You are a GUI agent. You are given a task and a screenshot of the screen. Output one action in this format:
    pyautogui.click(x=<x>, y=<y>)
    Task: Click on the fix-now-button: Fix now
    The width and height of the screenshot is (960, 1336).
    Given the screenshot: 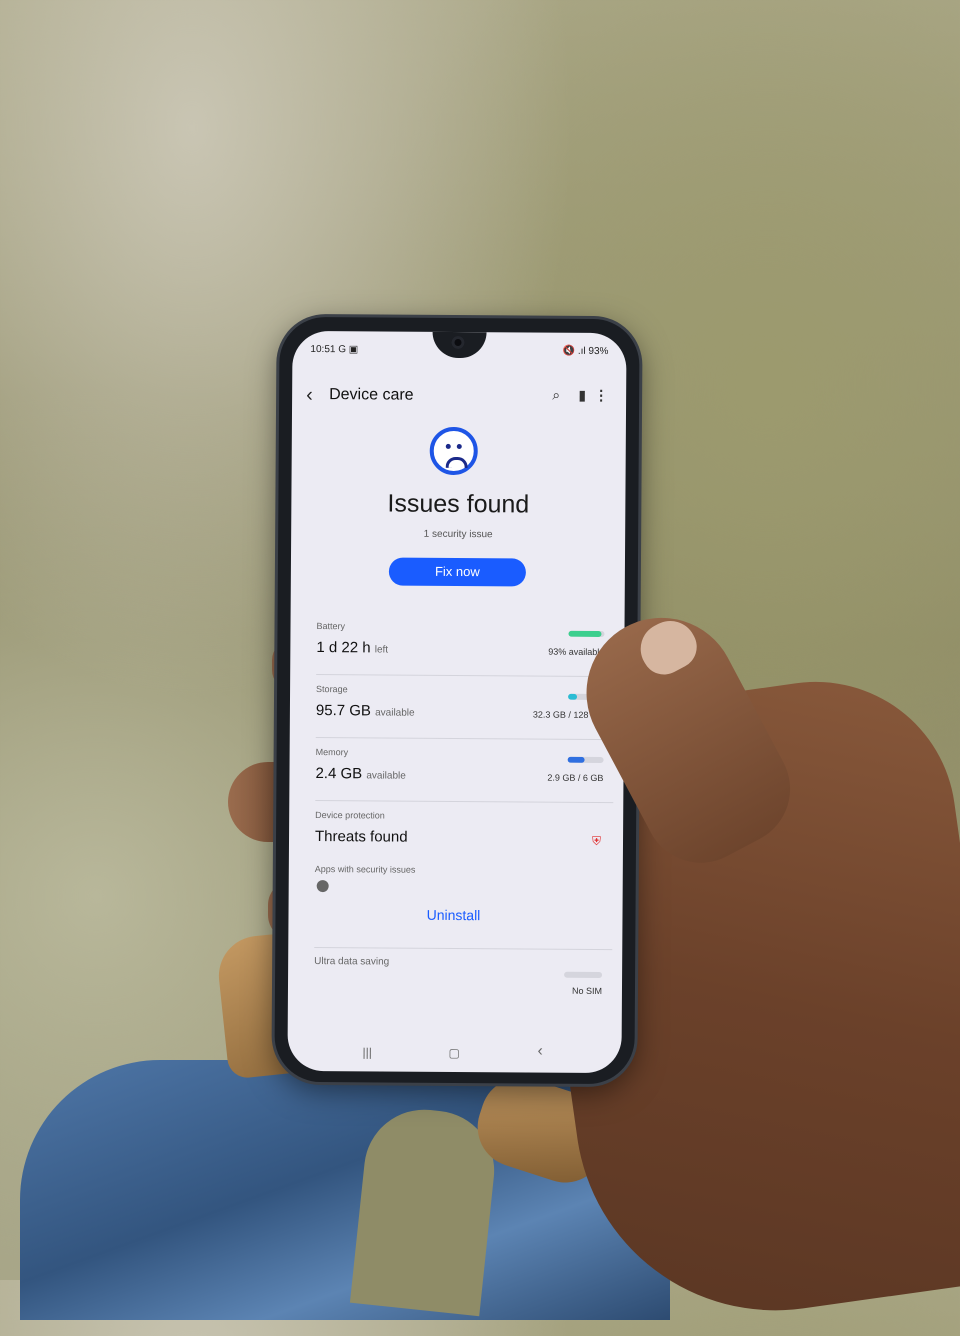 What is the action you would take?
    pyautogui.click(x=457, y=572)
    